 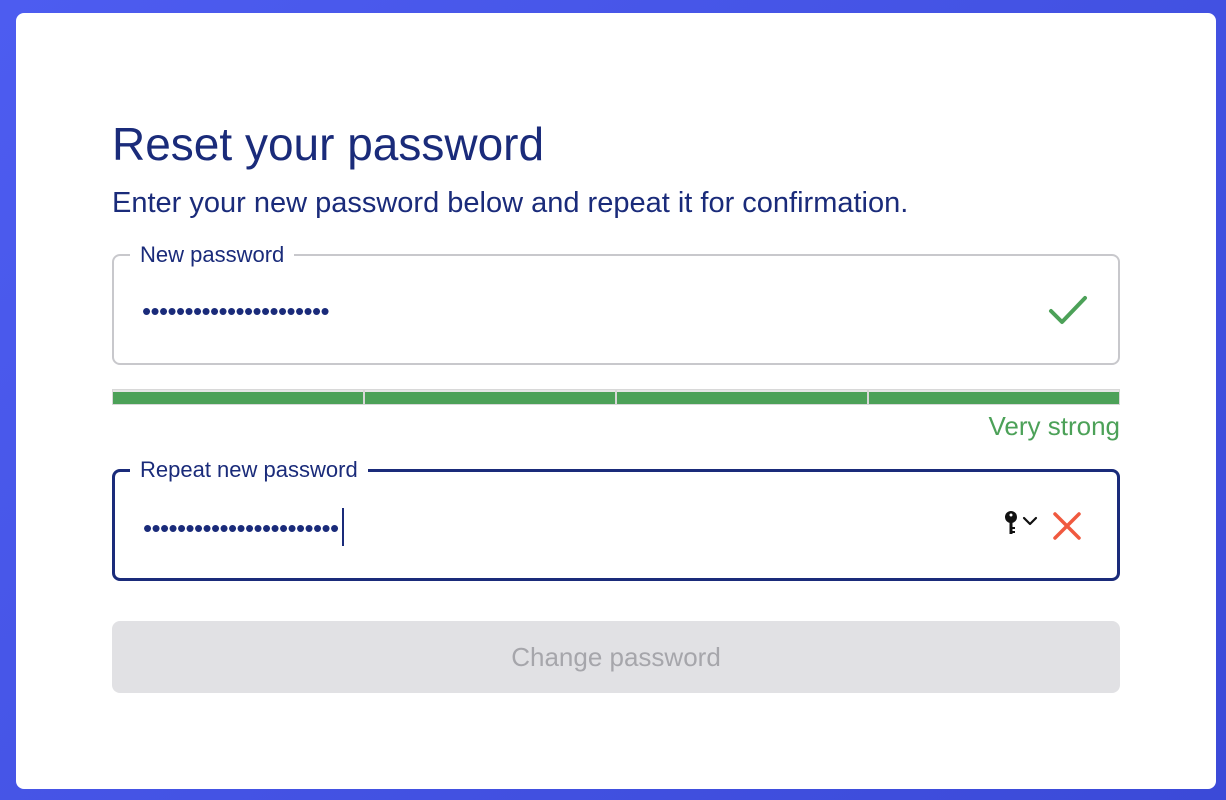 What do you see at coordinates (328, 144) in the screenshot?
I see `page-title: Reset your password` at bounding box center [328, 144].